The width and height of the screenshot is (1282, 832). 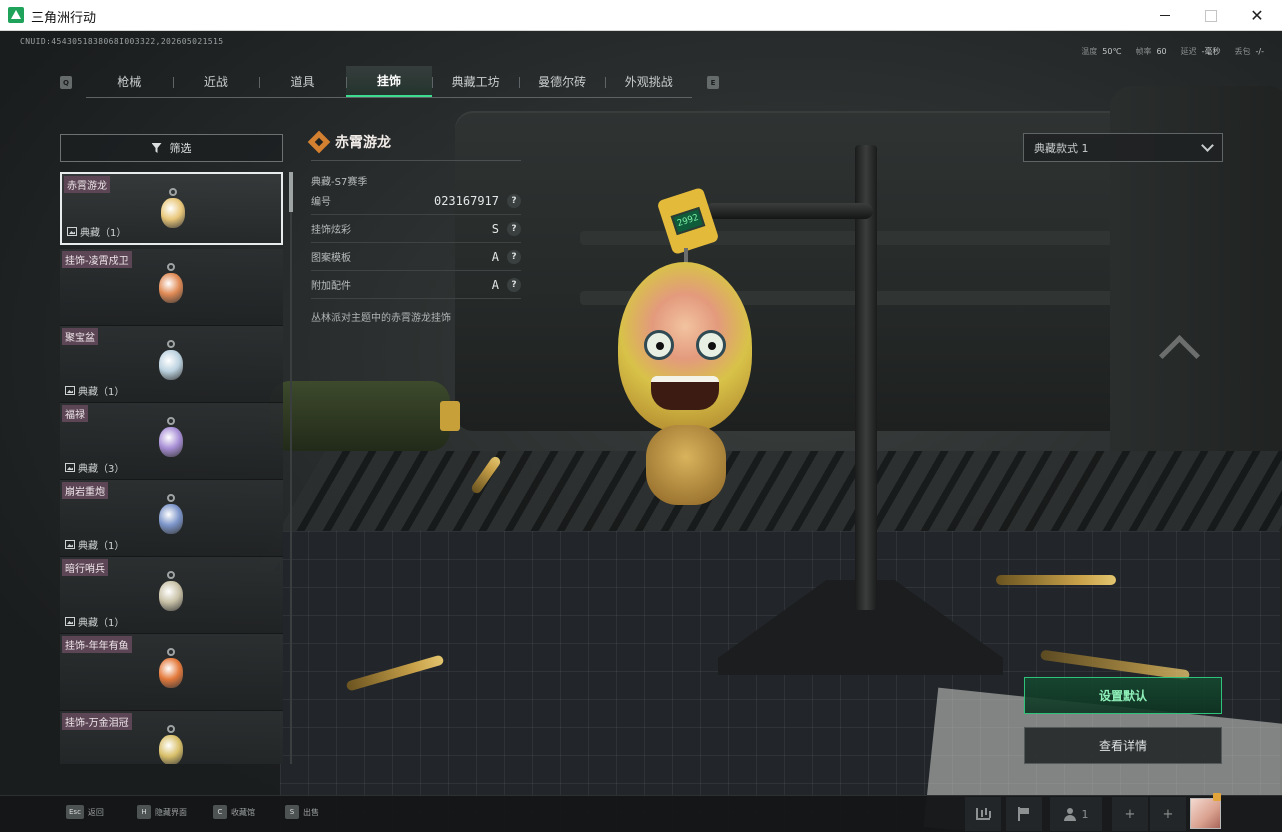 What do you see at coordinates (64, 18) in the screenshot?
I see `window-title: 三角洲行动` at bounding box center [64, 18].